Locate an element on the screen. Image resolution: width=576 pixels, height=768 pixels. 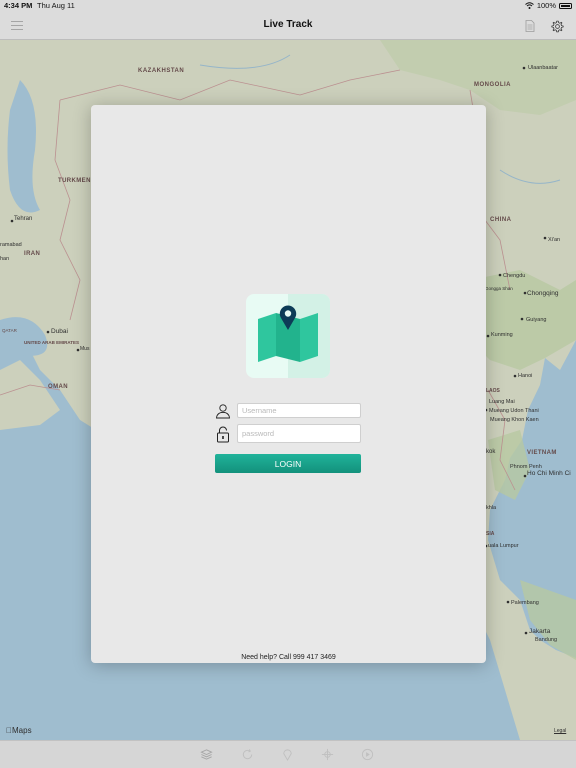
map-pin-logo-icon is located at coordinates (288, 336).